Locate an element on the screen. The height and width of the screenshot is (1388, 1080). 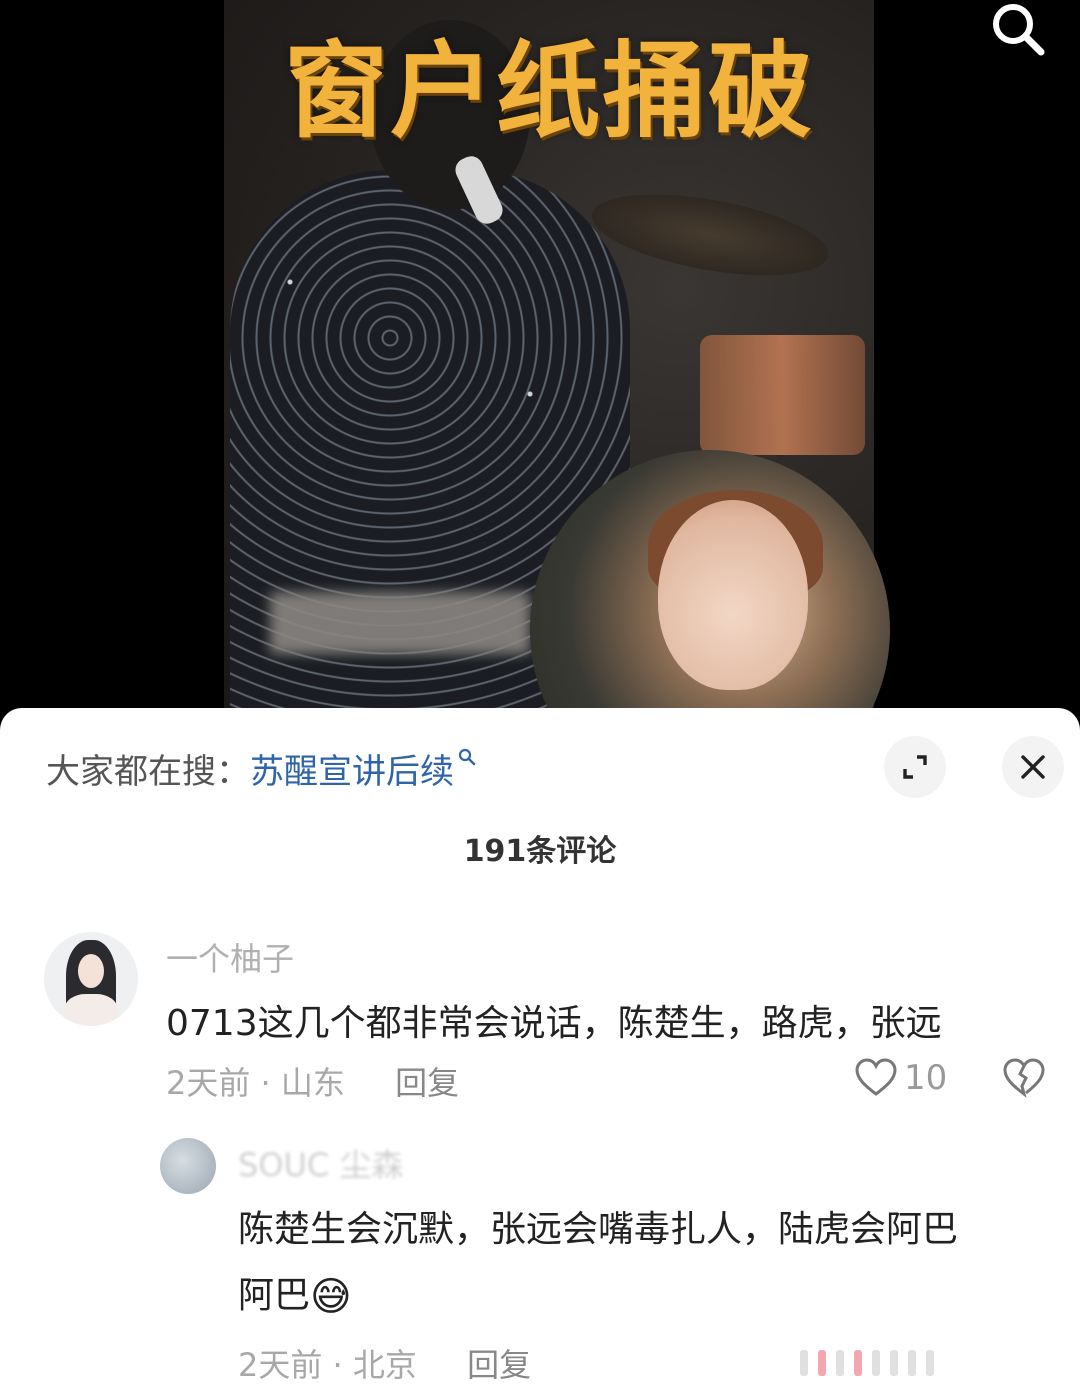
reply-text-line2: 阿巴😅 is located at coordinates (295, 1293).